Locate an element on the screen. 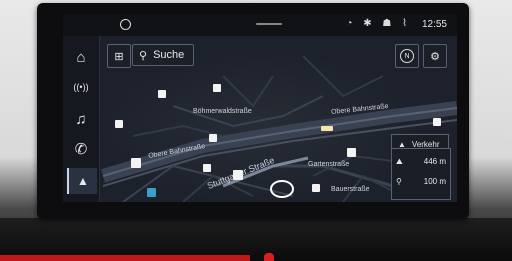 The width and height of the screenshot is (512, 261). grid-icon: ⊞ is located at coordinates (119, 56).